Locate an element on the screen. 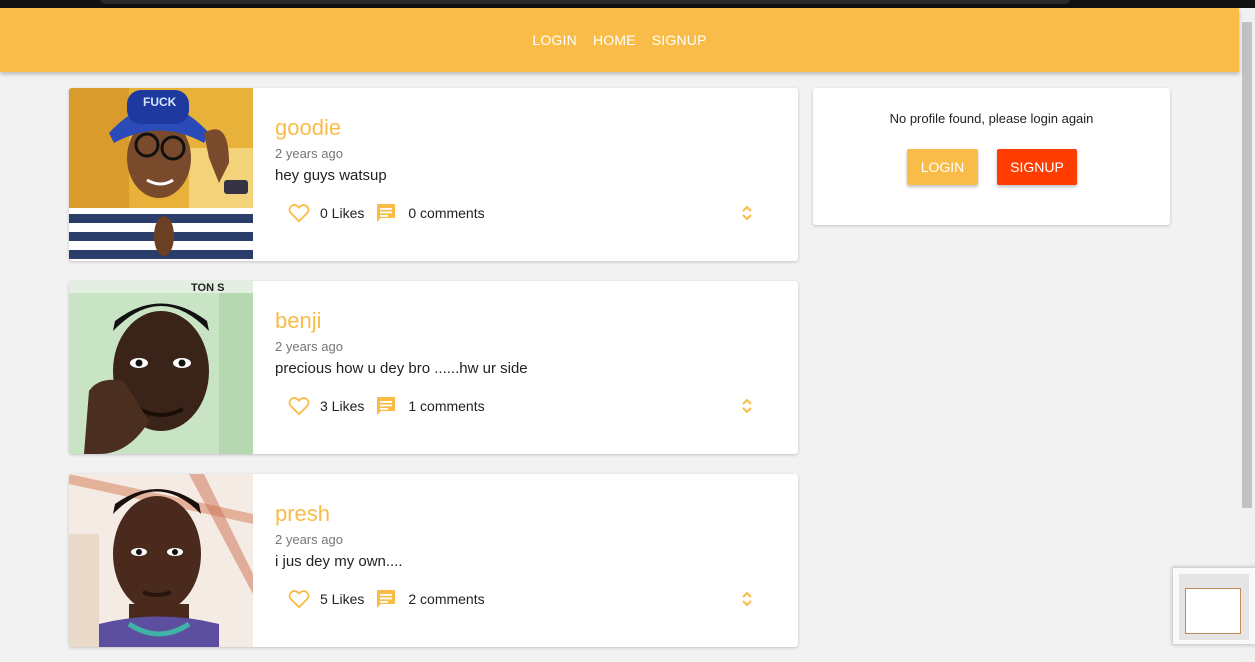 Image resolution: width=1255 pixels, height=662 pixels. svg-text: FUCK is located at coordinates (160, 102).